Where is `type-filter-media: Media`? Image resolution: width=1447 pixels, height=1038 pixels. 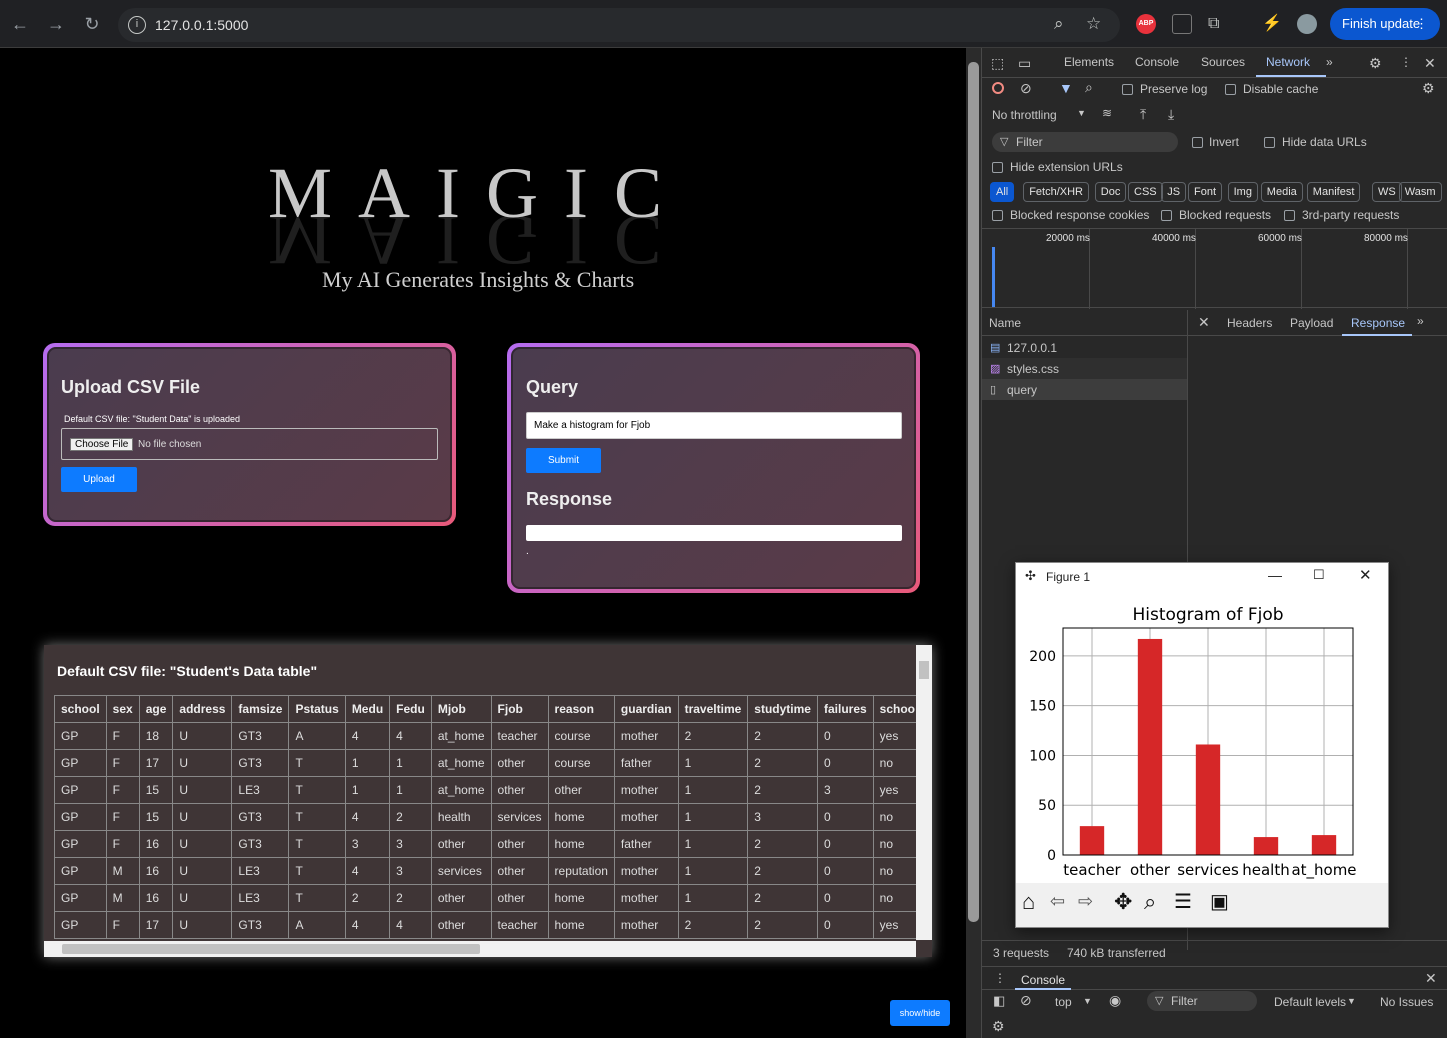 type-filter-media: Media is located at coordinates (1281, 192).